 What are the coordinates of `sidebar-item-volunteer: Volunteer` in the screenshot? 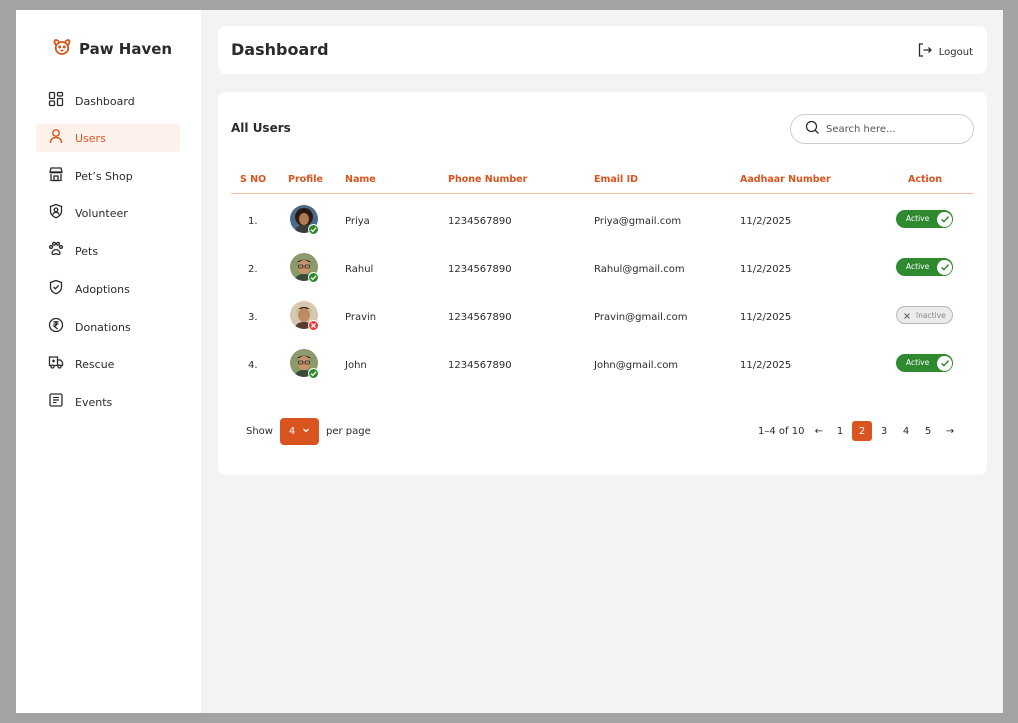 It's located at (108, 213).